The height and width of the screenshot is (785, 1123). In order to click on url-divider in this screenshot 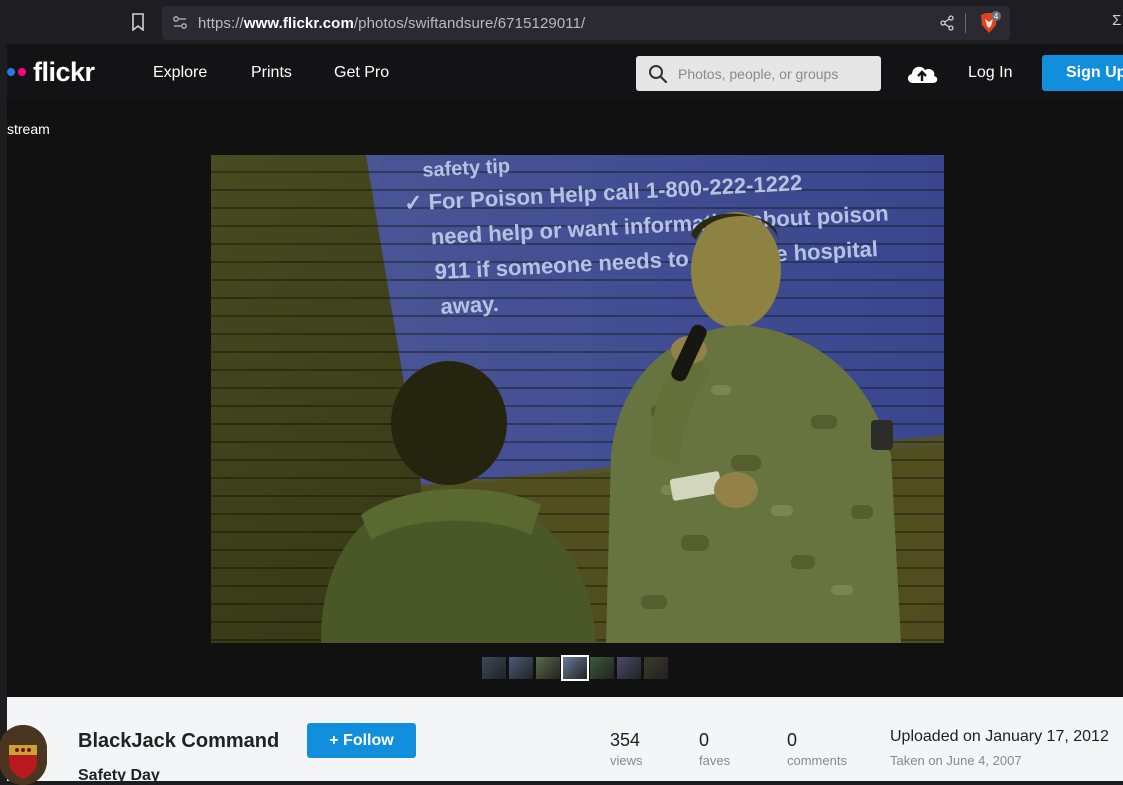, I will do `click(965, 23)`.